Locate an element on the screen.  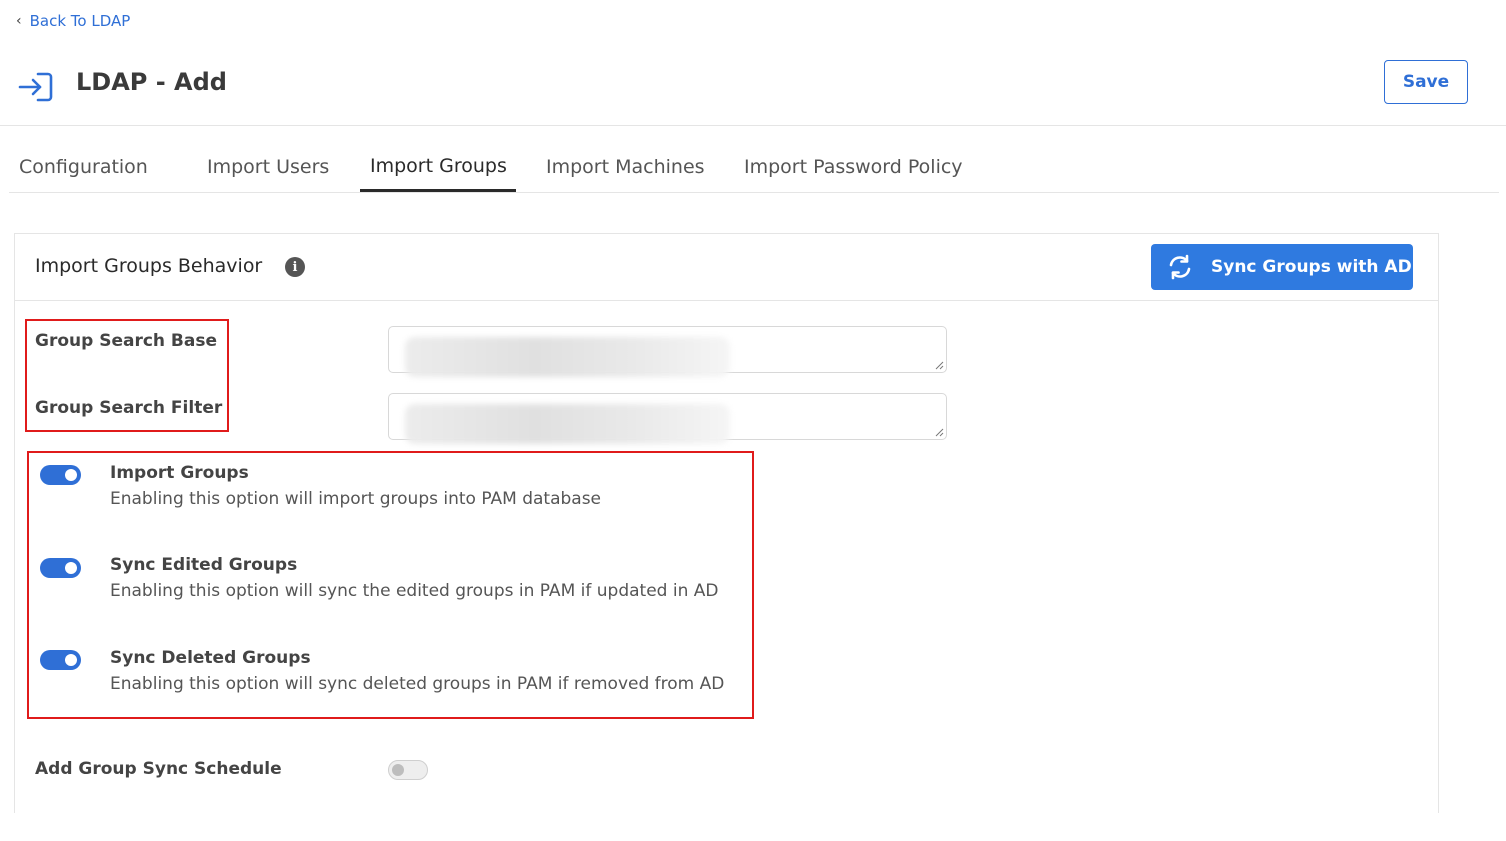
tab-import-users: Import Users is located at coordinates (268, 167).